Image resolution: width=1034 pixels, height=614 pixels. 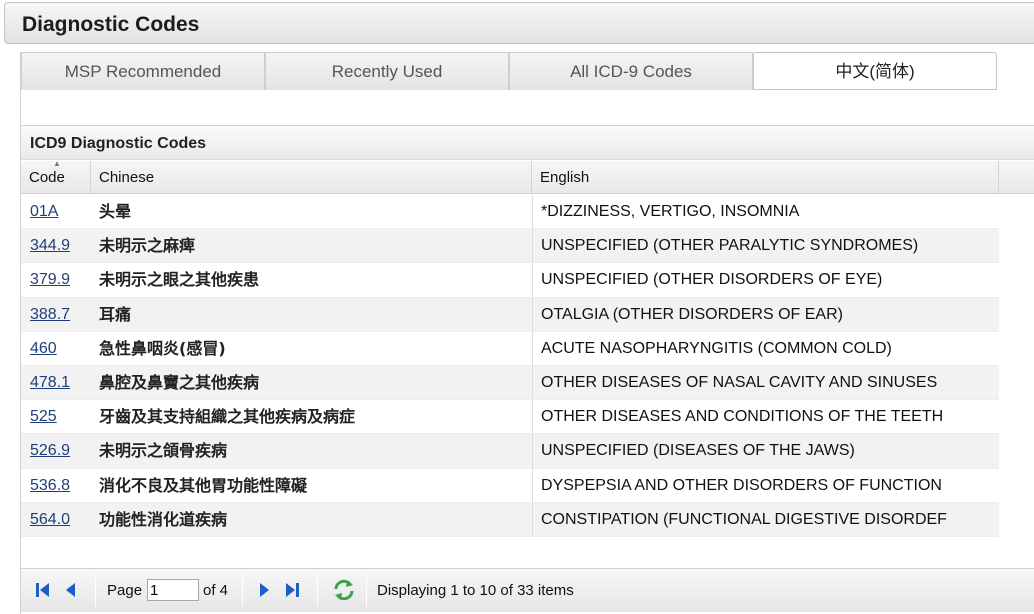 What do you see at coordinates (565, 177) in the screenshot?
I see `column-header-english-label: English` at bounding box center [565, 177].